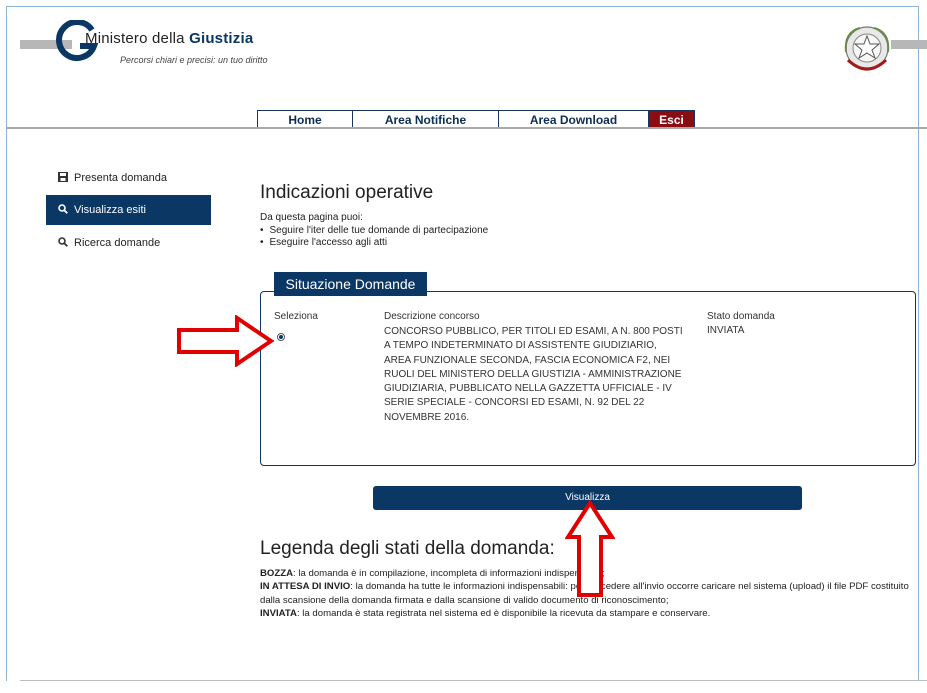 This screenshot has height=693, width=927. What do you see at coordinates (311, 217) in the screenshot?
I see `intro-lead: Da questa pagina puoi:` at bounding box center [311, 217].